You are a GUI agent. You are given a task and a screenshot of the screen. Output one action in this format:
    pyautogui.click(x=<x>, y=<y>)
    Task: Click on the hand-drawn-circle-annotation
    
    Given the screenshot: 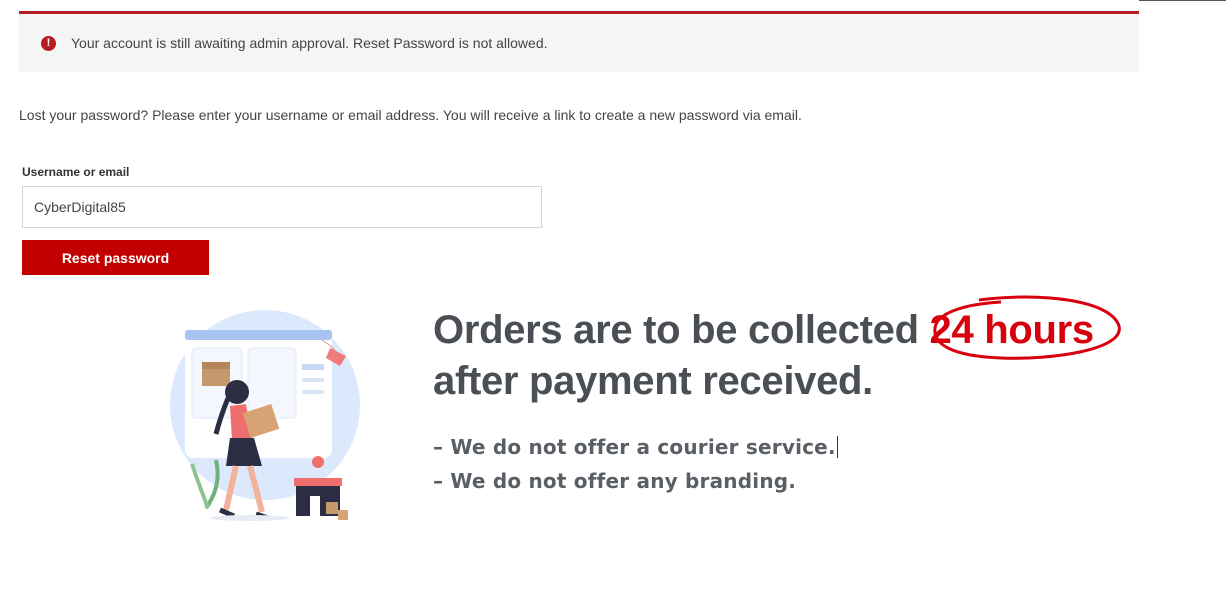 What is the action you would take?
    pyautogui.click(x=1027, y=327)
    